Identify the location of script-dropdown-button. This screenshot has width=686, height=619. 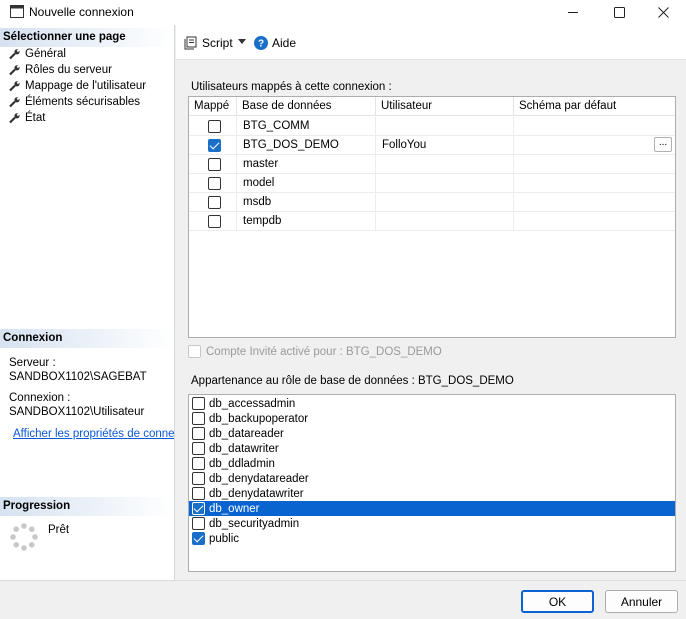
(242, 41).